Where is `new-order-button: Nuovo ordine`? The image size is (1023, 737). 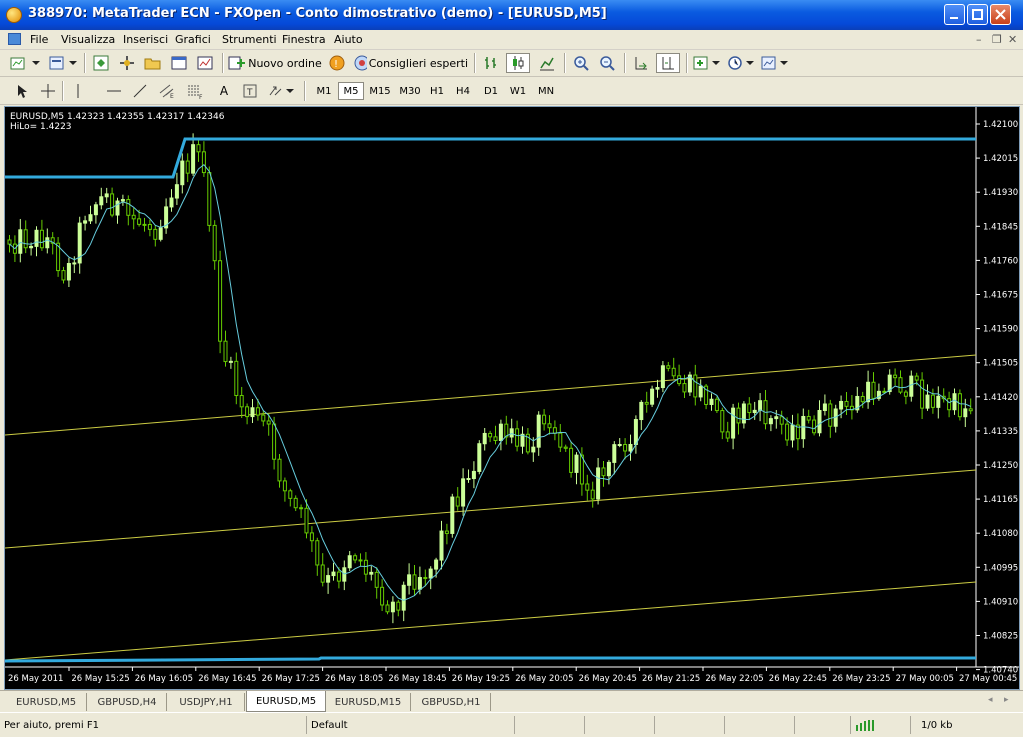 new-order-button: Nuovo ordine is located at coordinates (275, 63).